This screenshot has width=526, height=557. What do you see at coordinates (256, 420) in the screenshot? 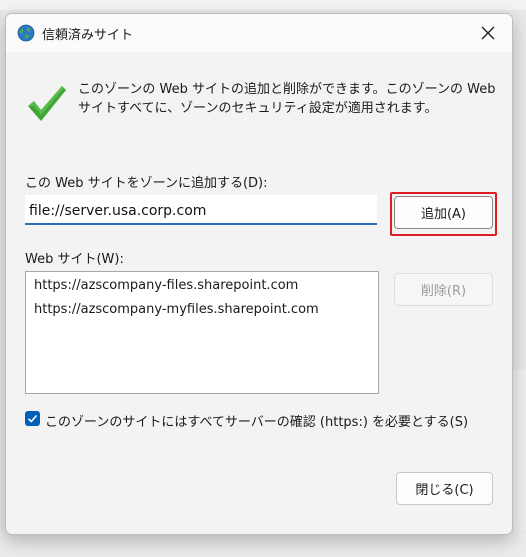
I see `require-https-label: このゾーンのサイトにはすべてサーバーの確認 (https:) を必要とする(S)` at bounding box center [256, 420].